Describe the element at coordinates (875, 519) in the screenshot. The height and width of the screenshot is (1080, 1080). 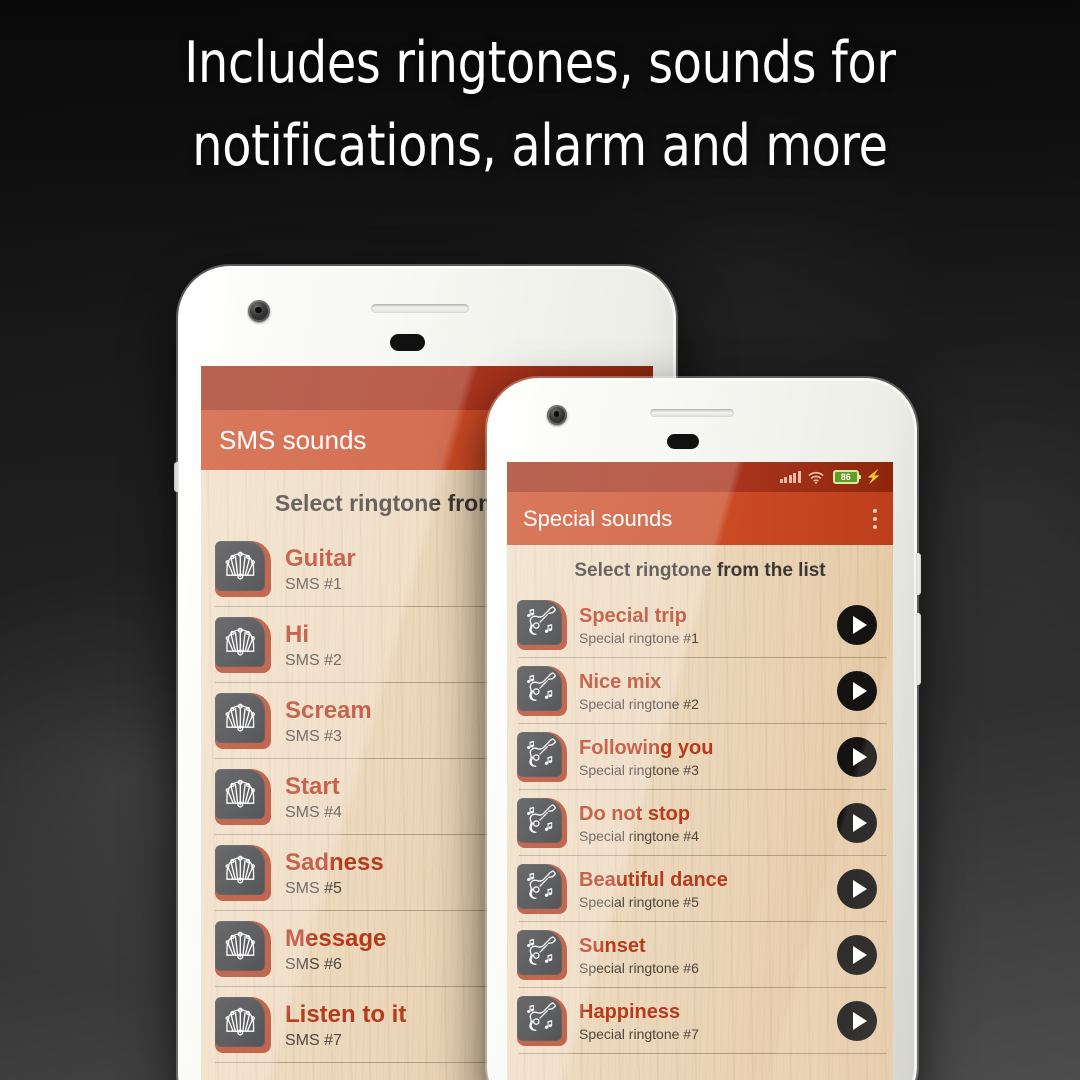
I see `overflow-menu-icon` at that location.